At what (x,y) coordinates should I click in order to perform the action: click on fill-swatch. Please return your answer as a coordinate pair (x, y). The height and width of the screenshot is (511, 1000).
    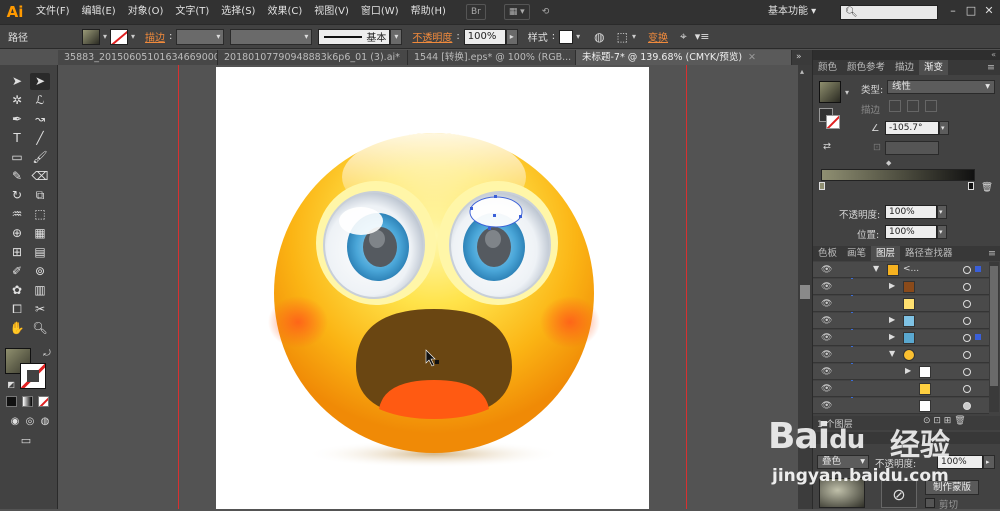
    Looking at the image, I should click on (91, 36).